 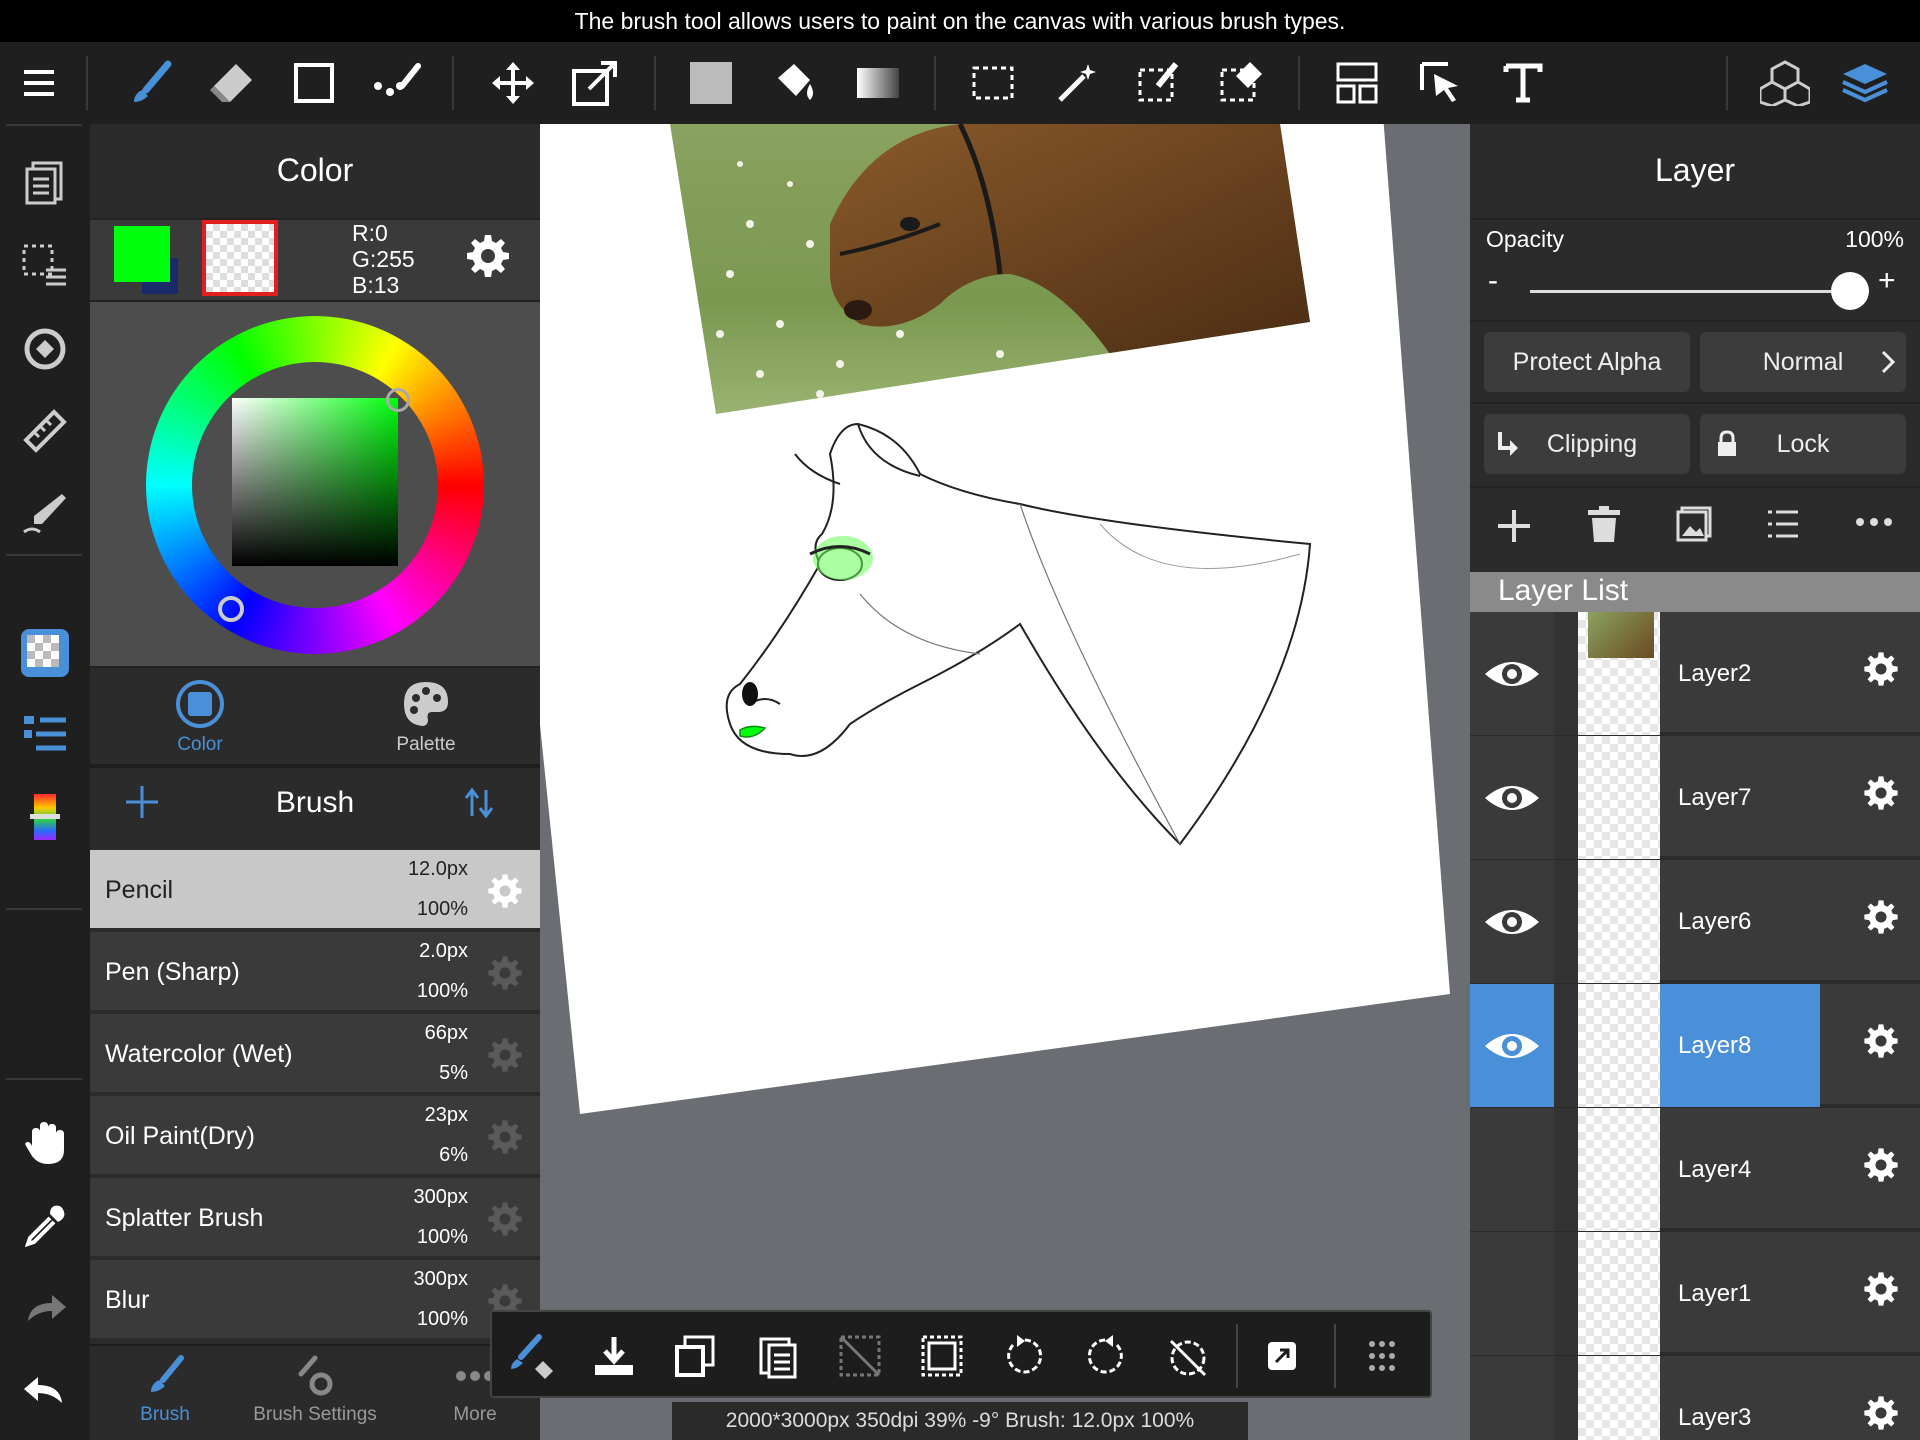 I want to click on redo-icon, so click(x=45, y=1307).